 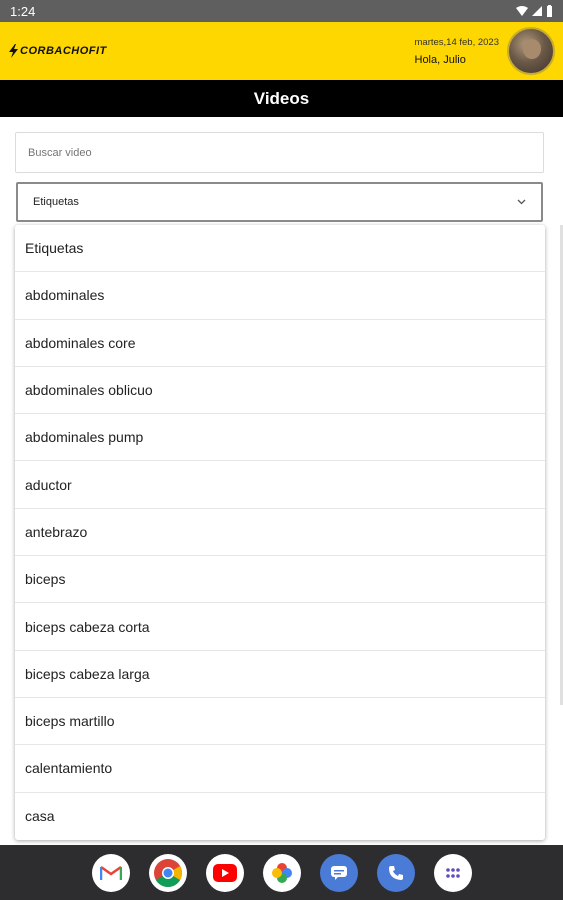 What do you see at coordinates (280, 769) in the screenshot?
I see `dropdown-option: calentamiento` at bounding box center [280, 769].